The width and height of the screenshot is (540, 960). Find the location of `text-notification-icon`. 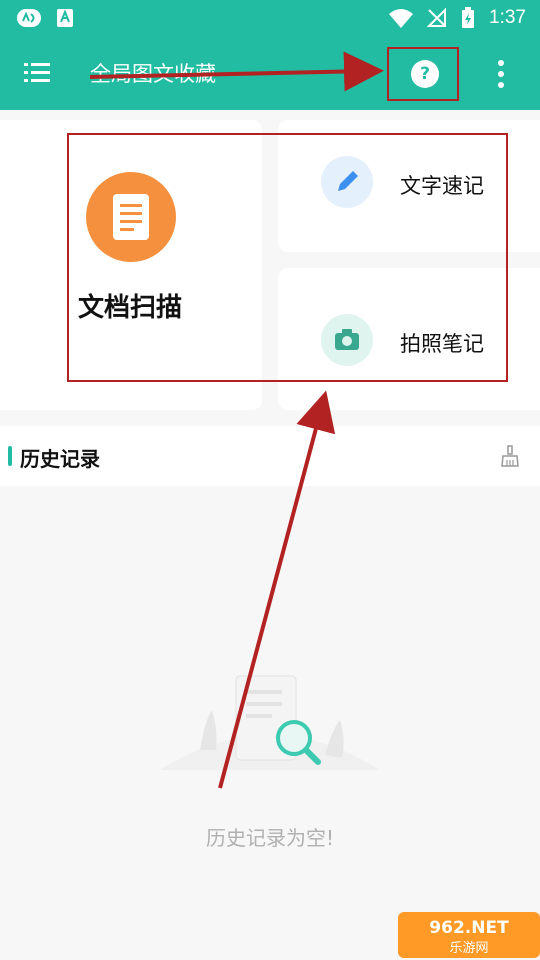

text-notification-icon is located at coordinates (65, 18).